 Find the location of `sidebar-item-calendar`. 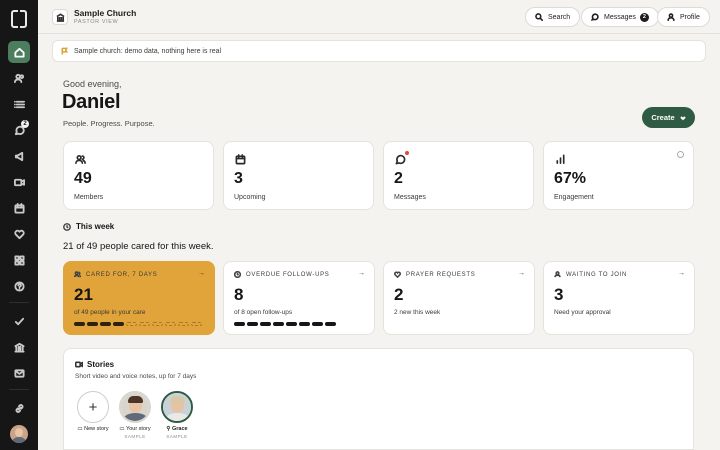

sidebar-item-calendar is located at coordinates (19, 208).